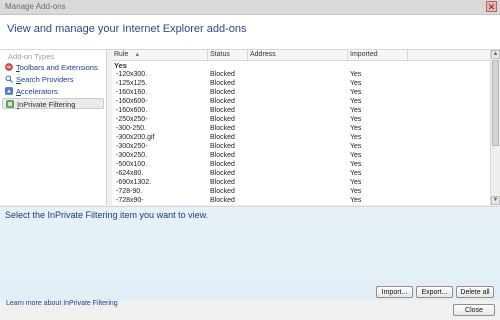 This screenshot has width=500, height=320. I want to click on sidebar-item-label: Accelerators, so click(37, 91).